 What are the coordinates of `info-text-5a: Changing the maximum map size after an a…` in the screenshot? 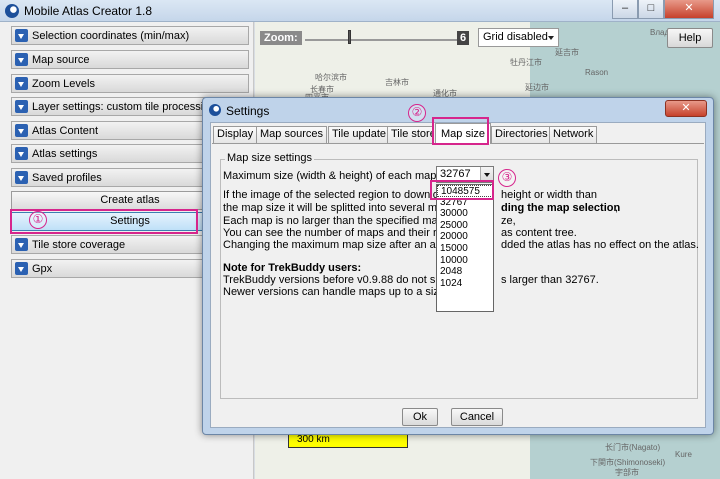 It's located at (334, 245).